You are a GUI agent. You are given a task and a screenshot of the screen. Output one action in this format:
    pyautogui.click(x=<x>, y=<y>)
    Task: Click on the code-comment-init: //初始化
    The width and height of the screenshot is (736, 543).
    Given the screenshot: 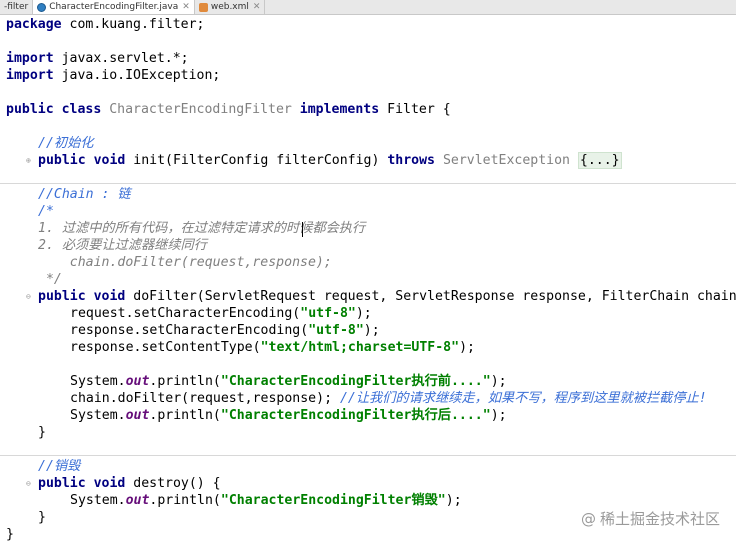 What is the action you would take?
    pyautogui.click(x=65, y=143)
    